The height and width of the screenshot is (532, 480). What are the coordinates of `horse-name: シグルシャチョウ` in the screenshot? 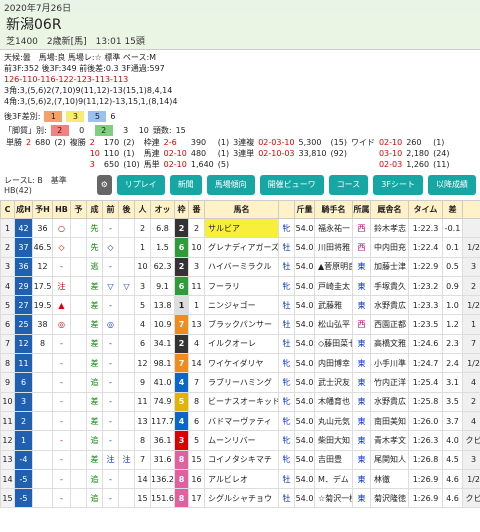 It's located at (241, 498).